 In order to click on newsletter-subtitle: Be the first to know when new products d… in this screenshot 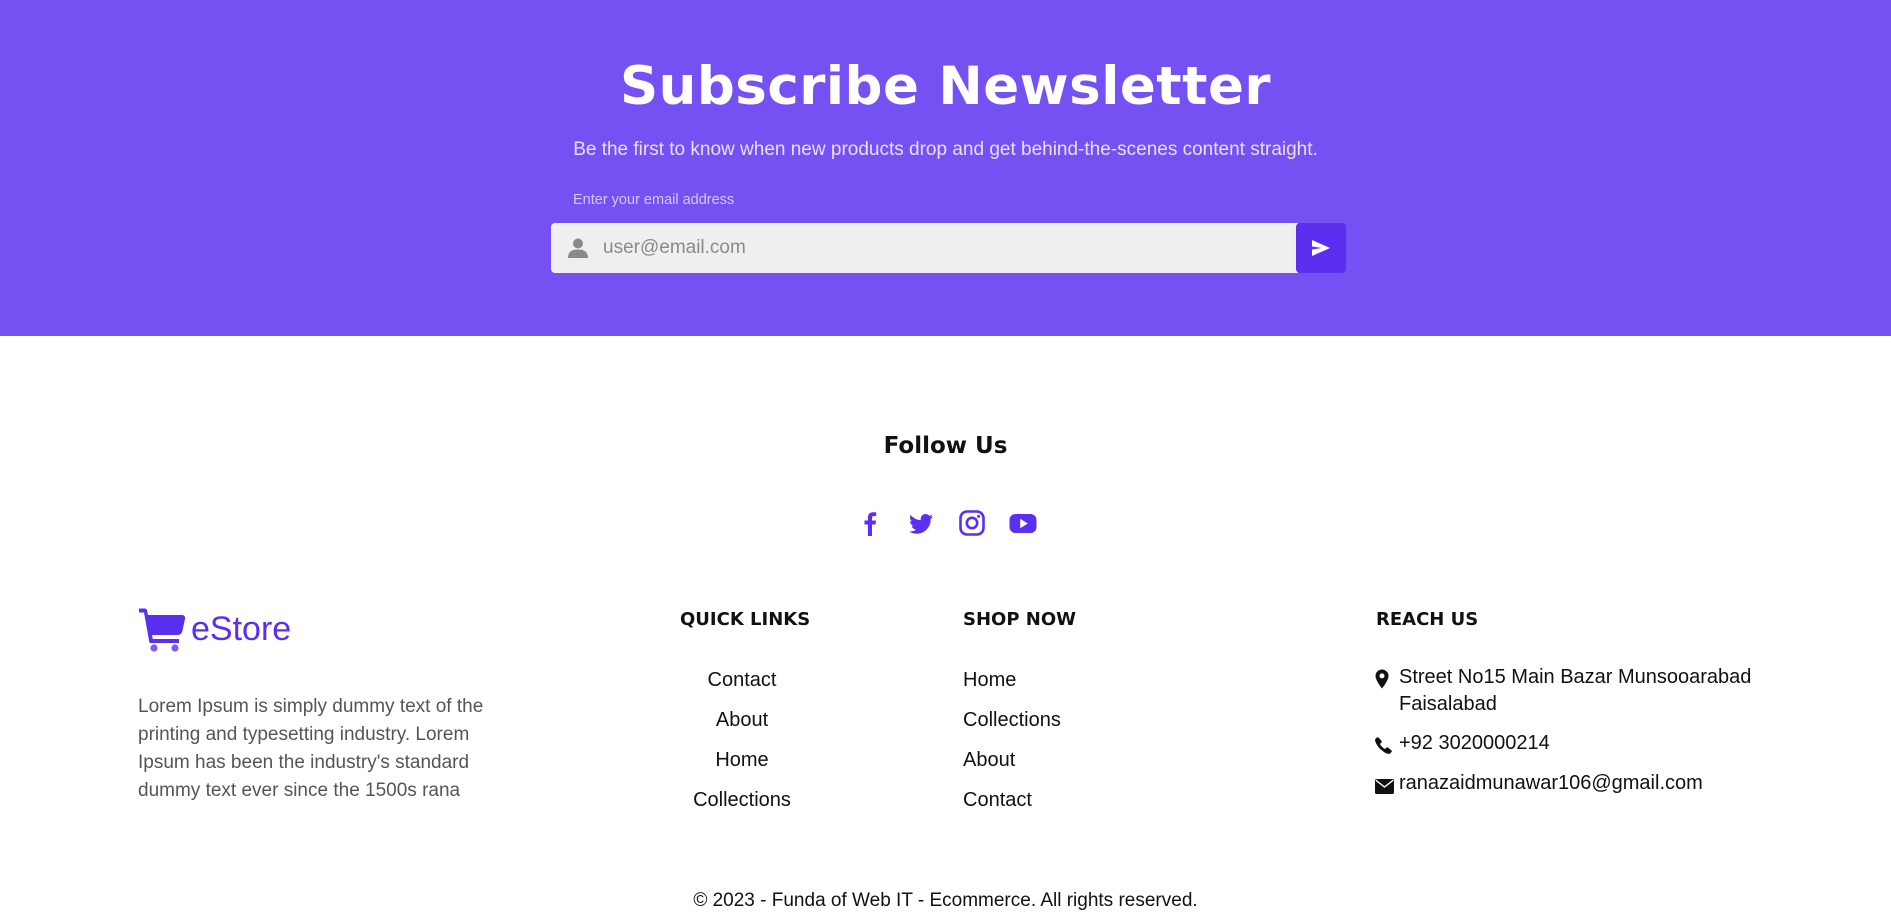, I will do `click(945, 149)`.